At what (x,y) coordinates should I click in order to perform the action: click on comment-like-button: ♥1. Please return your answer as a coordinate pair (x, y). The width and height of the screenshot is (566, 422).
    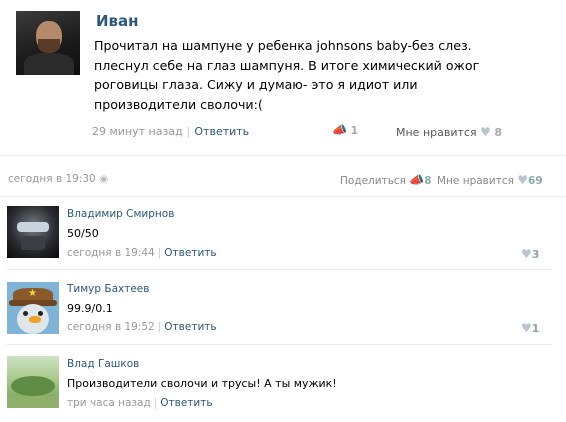
    Looking at the image, I should click on (530, 328).